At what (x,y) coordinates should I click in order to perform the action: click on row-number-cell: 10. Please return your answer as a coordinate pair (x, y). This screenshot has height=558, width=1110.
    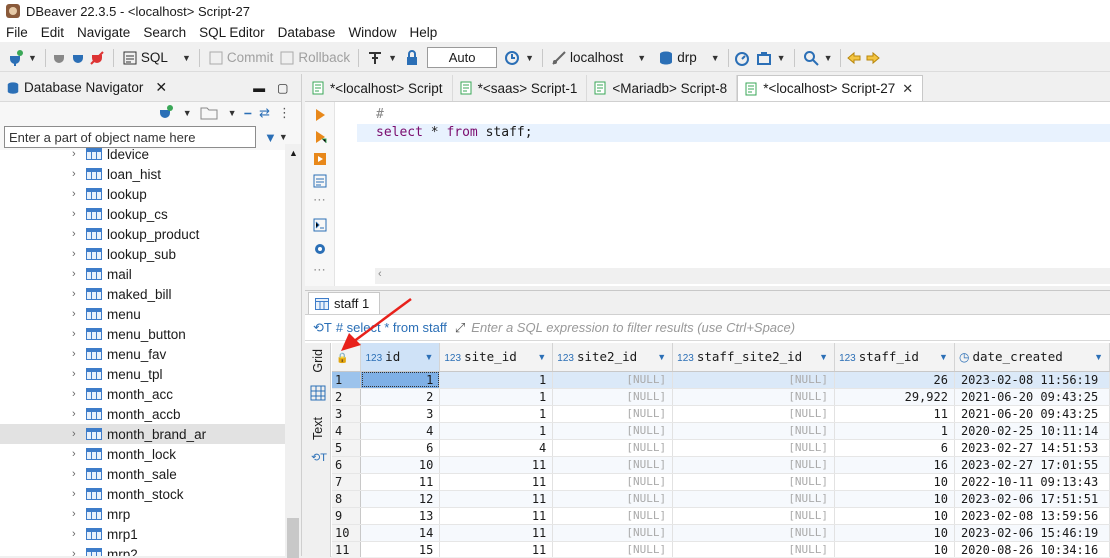
    Looking at the image, I should click on (347, 533).